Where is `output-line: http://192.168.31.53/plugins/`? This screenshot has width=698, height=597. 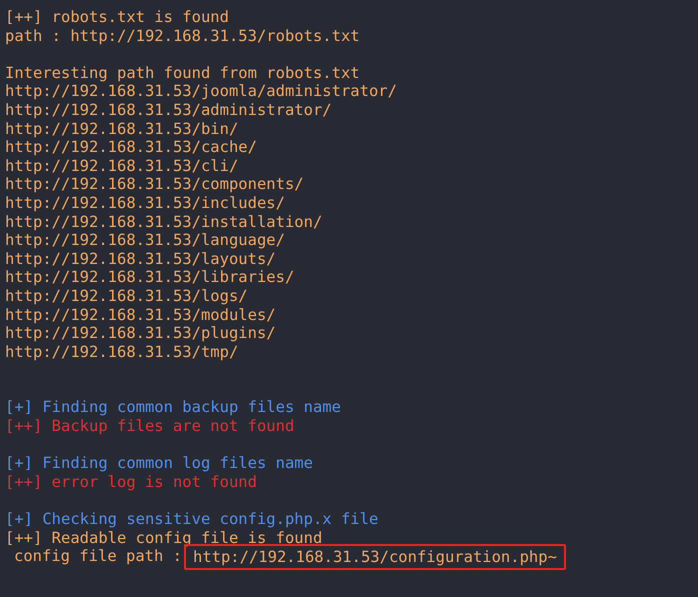 output-line: http://192.168.31.53/plugins/ is located at coordinates (140, 333).